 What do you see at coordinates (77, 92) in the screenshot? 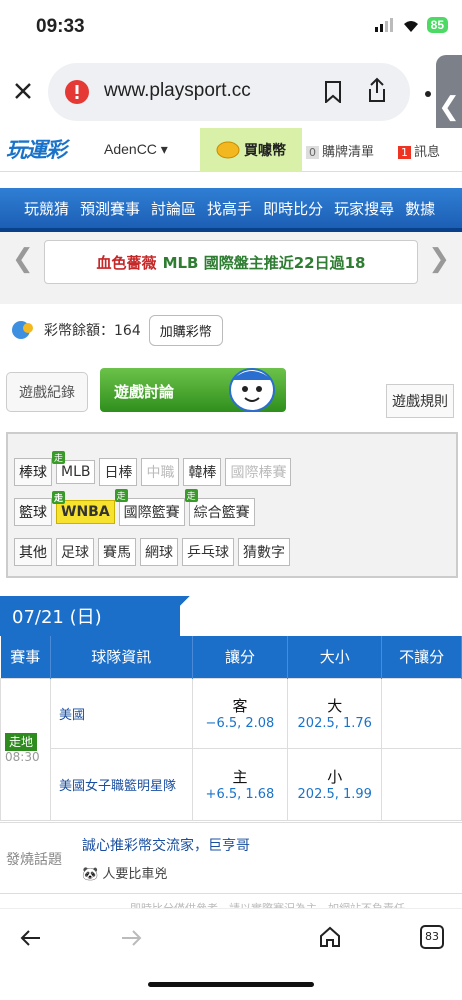
I see `warning-icon` at bounding box center [77, 92].